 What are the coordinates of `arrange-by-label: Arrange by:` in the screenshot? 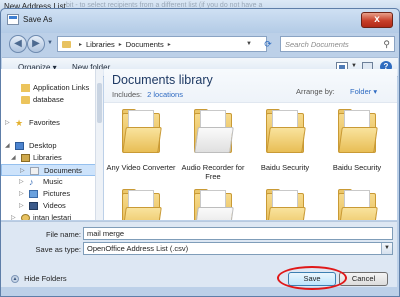 It's located at (315, 91).